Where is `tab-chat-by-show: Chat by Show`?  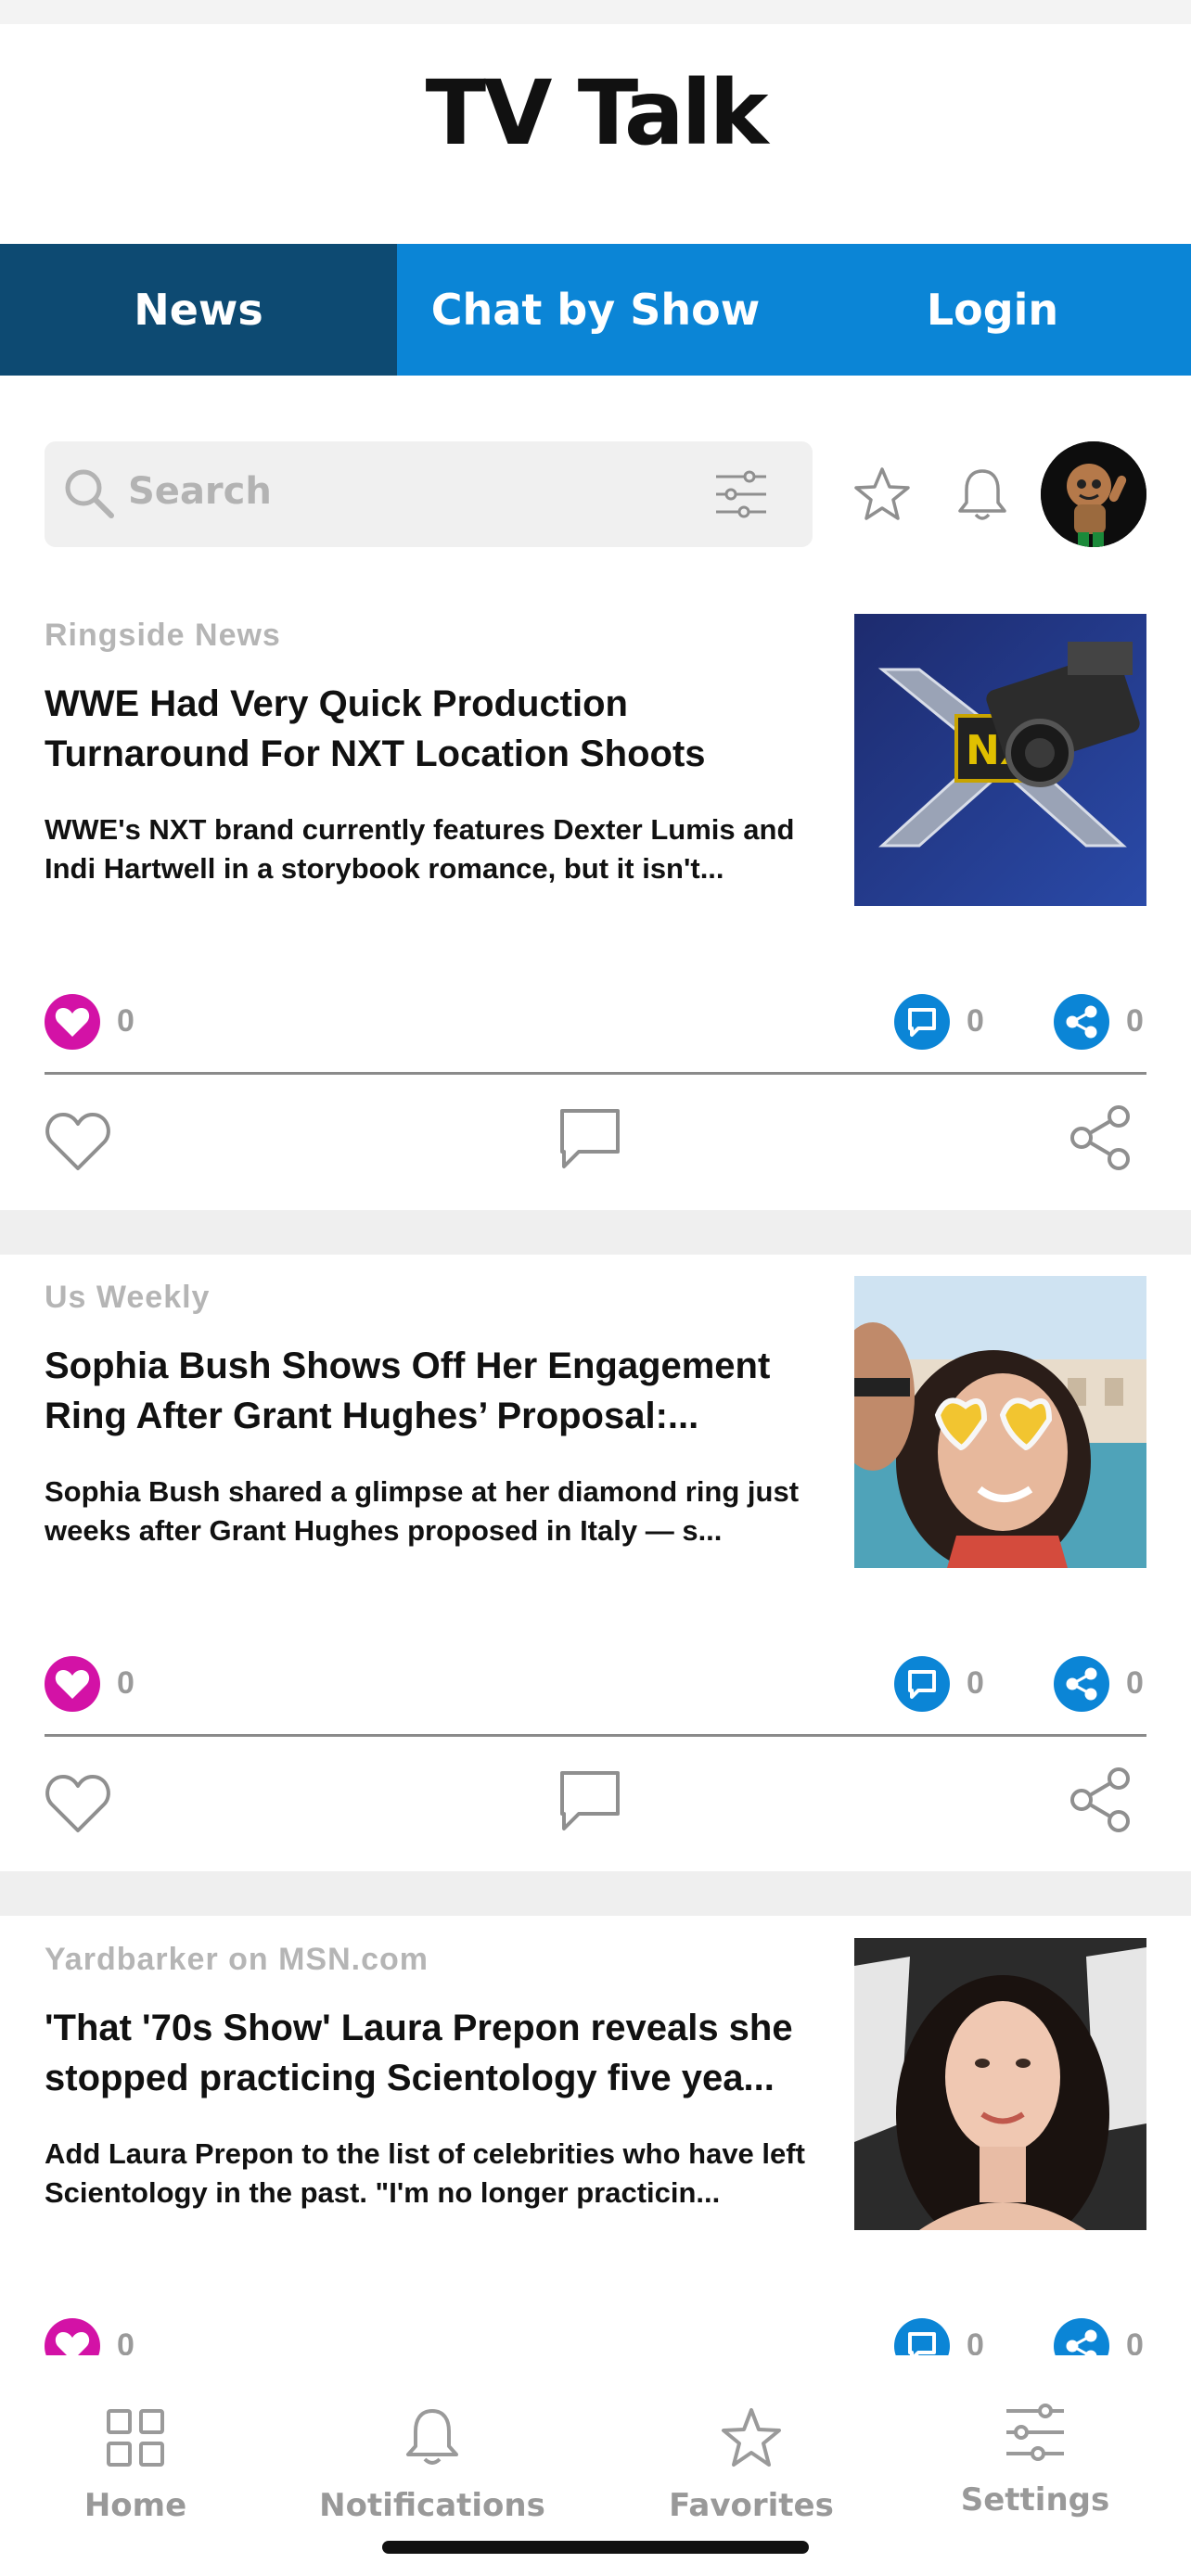
tab-chat-by-show: Chat by Show is located at coordinates (595, 310).